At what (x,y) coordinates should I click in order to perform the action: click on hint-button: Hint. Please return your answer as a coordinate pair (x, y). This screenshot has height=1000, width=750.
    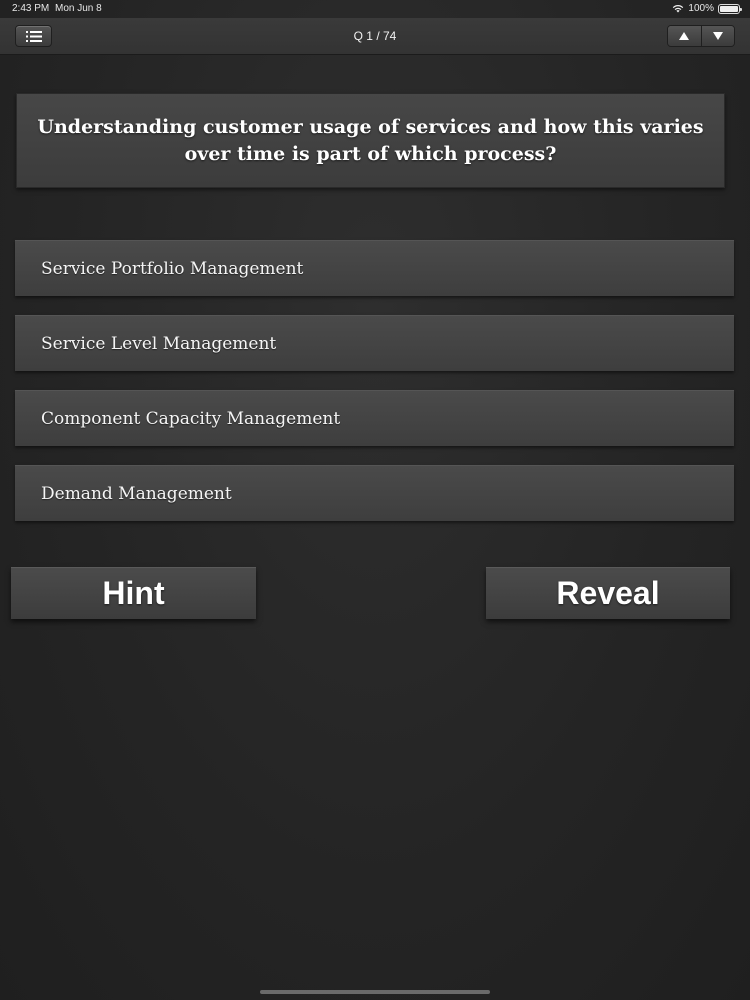
    Looking at the image, I should click on (133, 593).